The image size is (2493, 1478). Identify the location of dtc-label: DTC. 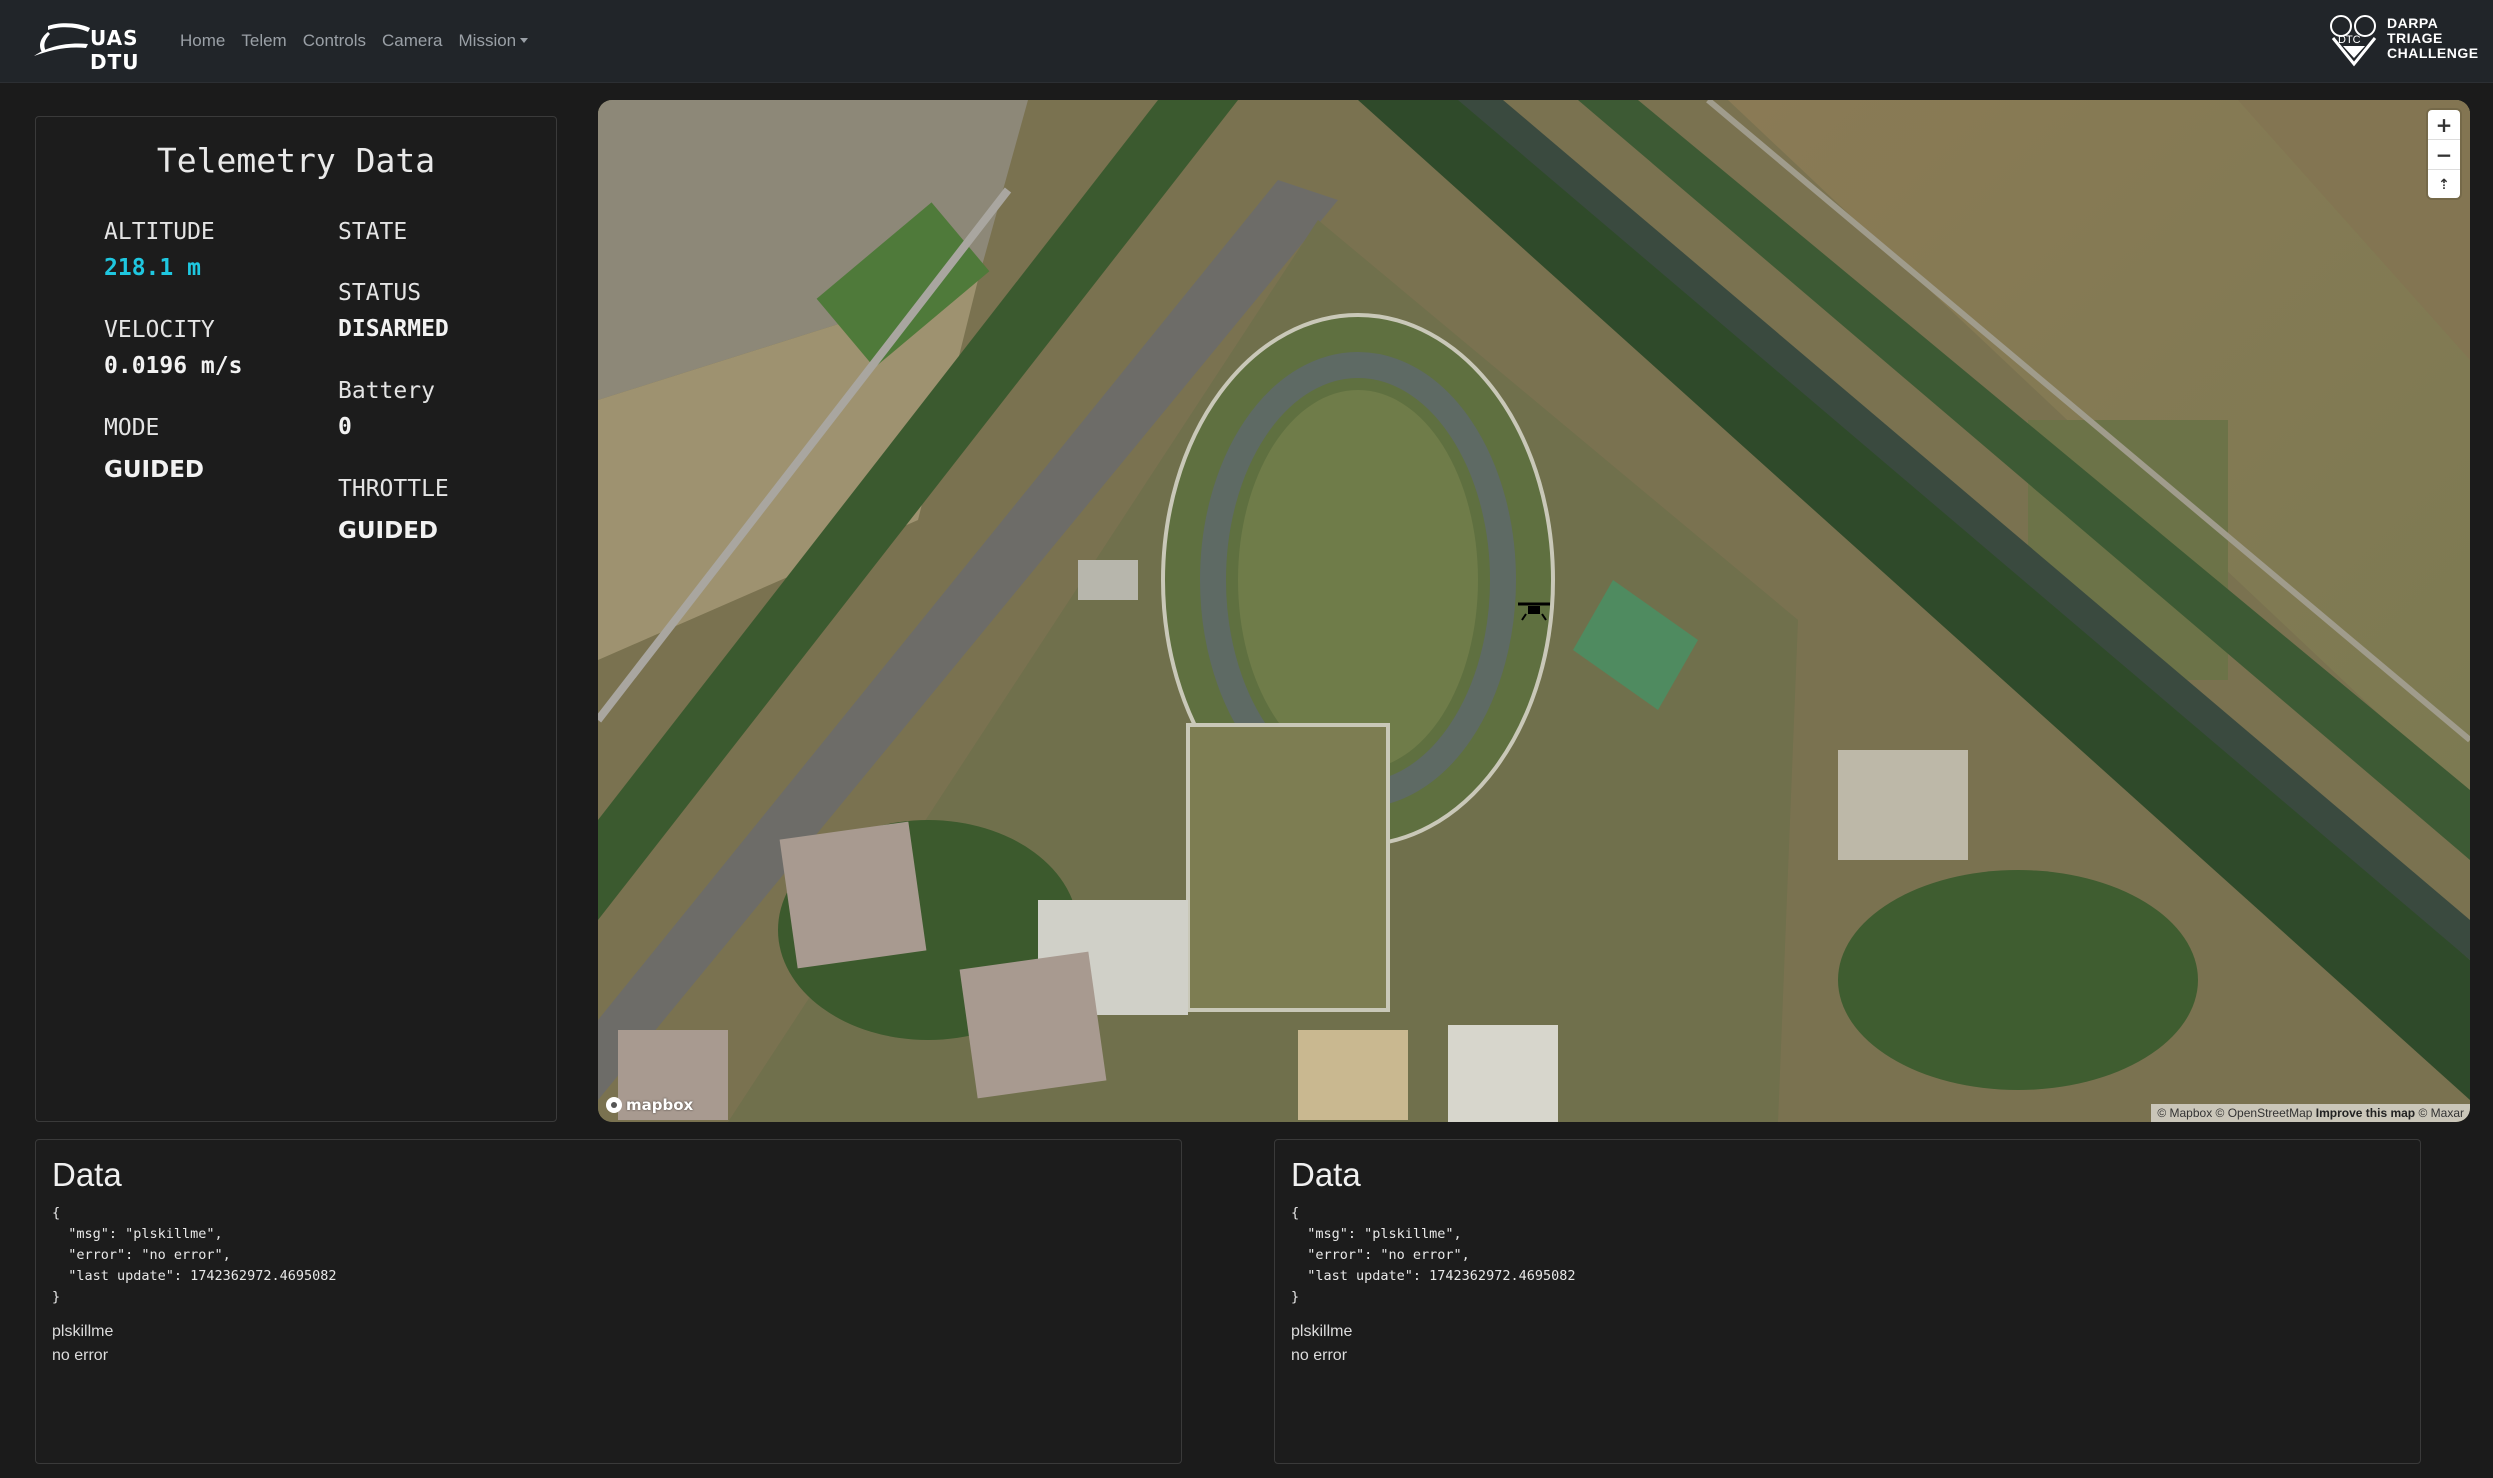
(2349, 40).